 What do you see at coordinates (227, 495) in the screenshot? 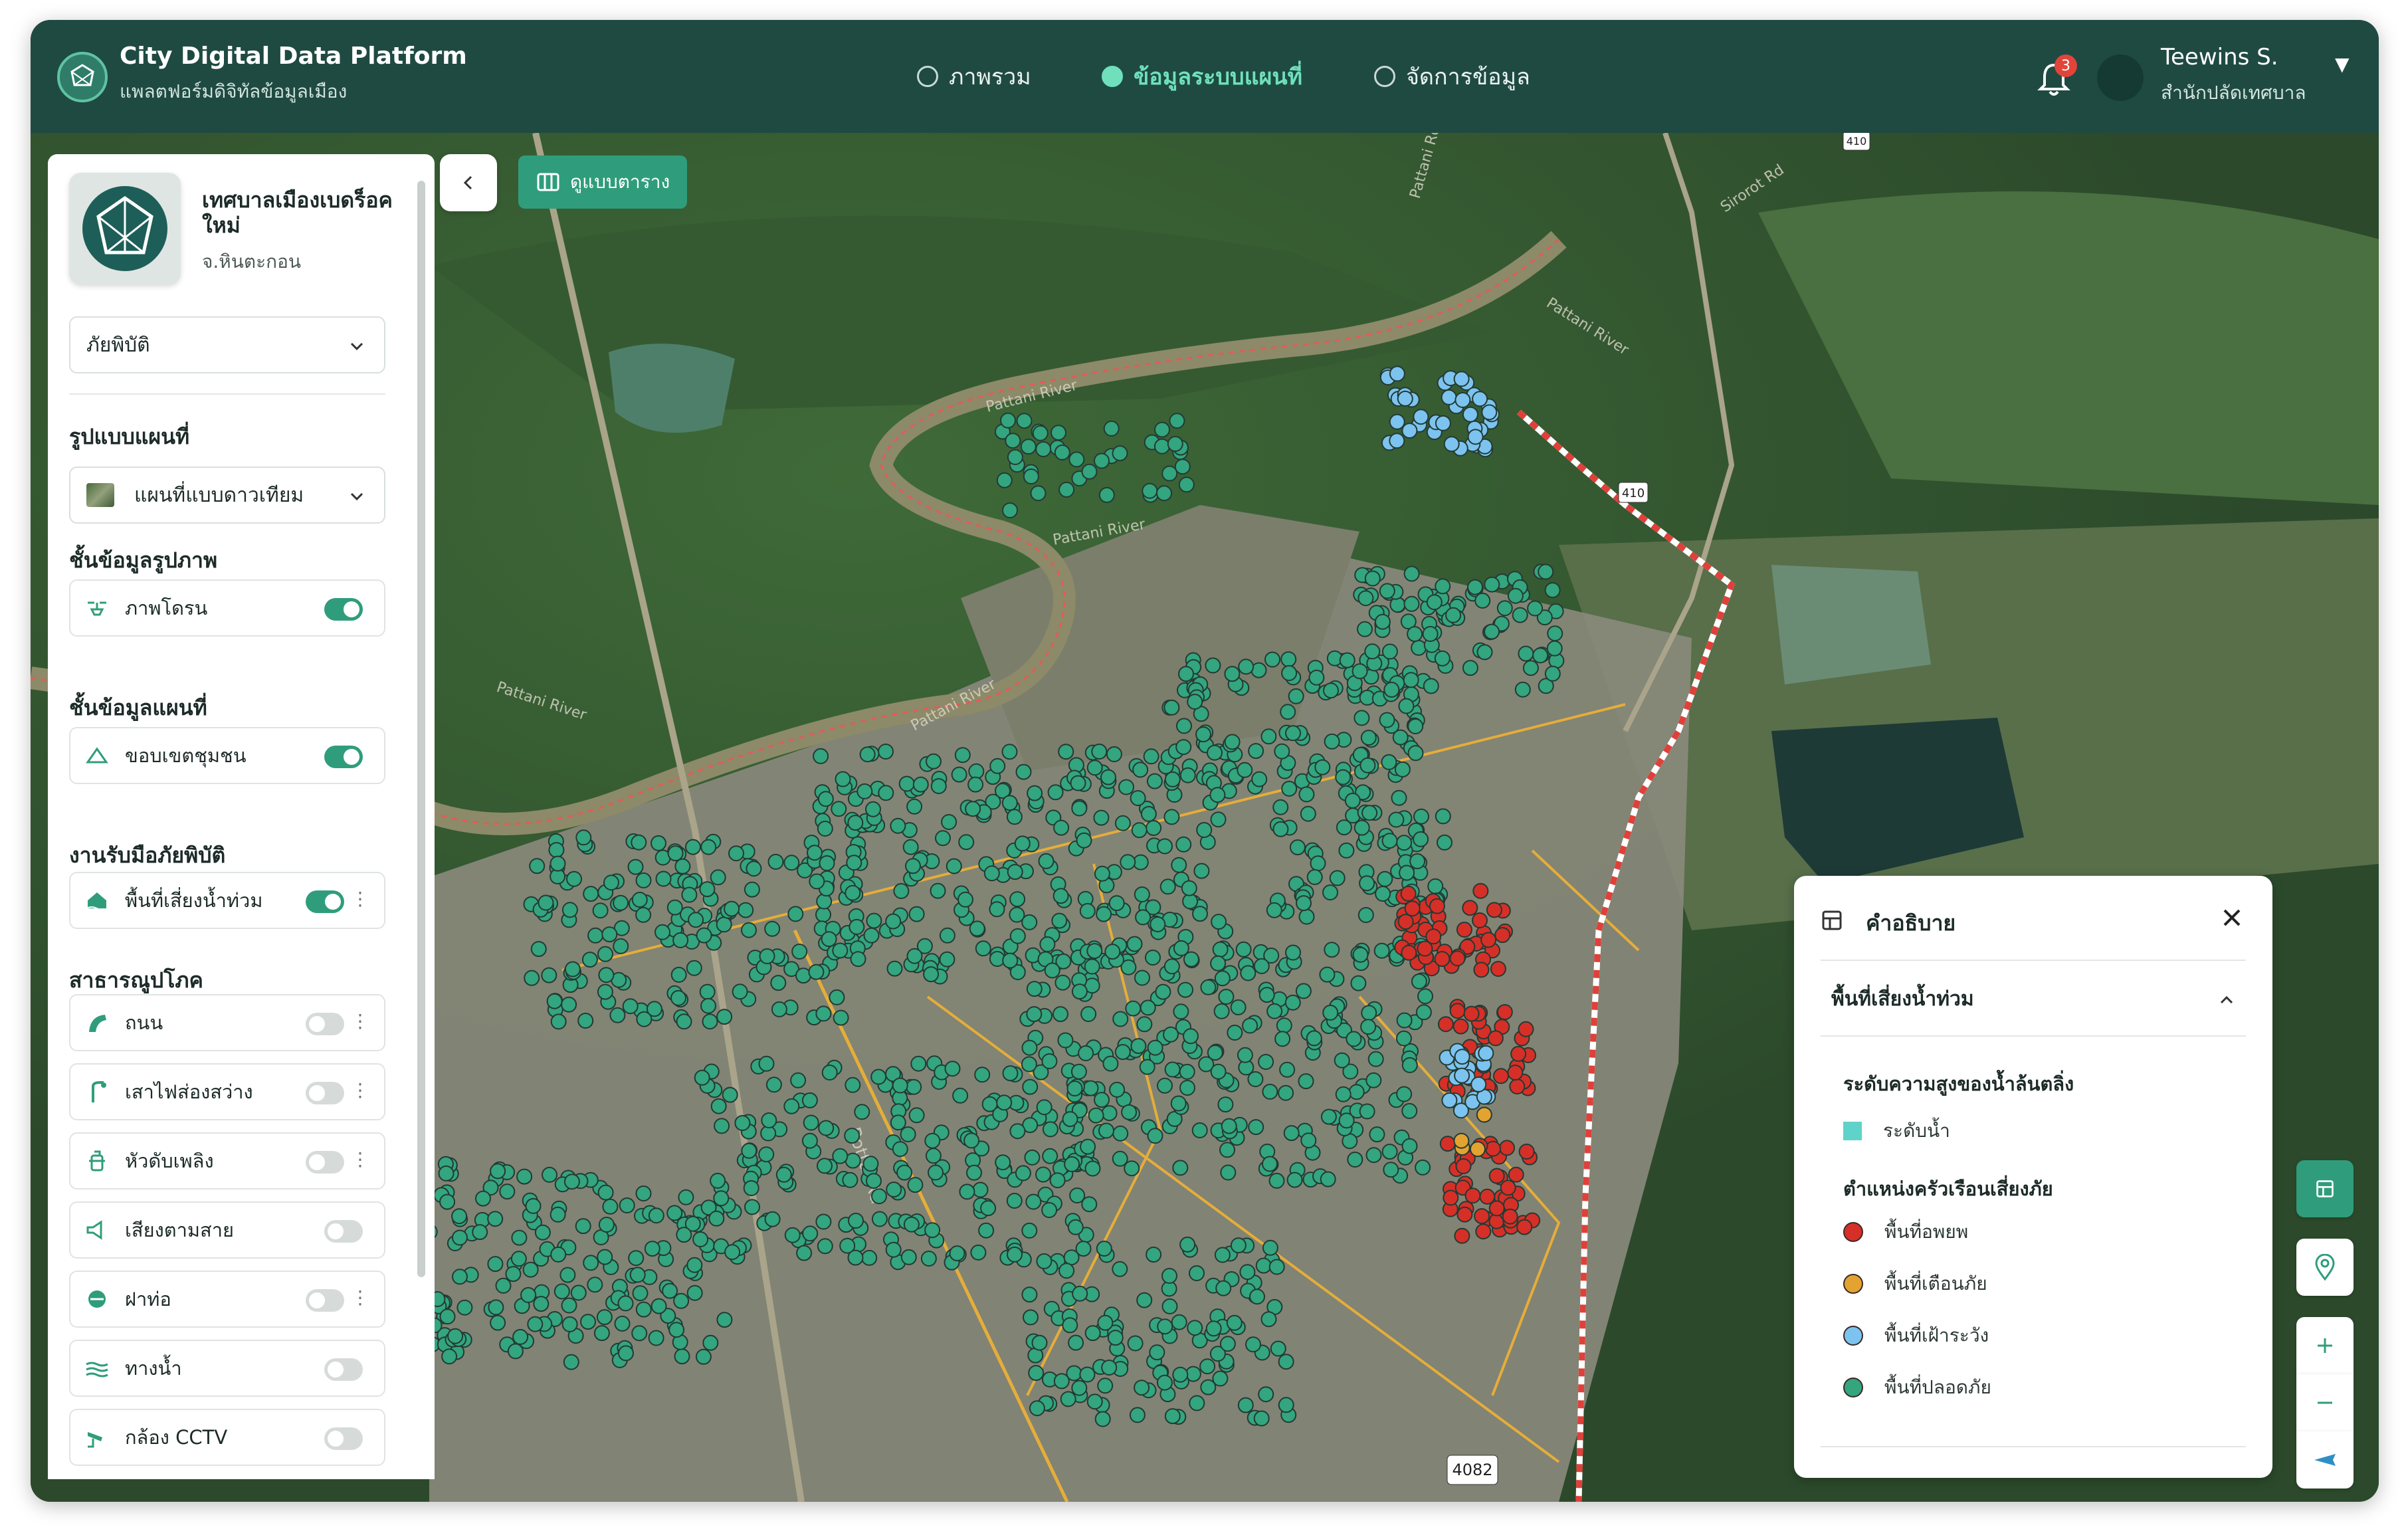
I see `map-style-select: แผนที่แบบดาวเทียม` at bounding box center [227, 495].